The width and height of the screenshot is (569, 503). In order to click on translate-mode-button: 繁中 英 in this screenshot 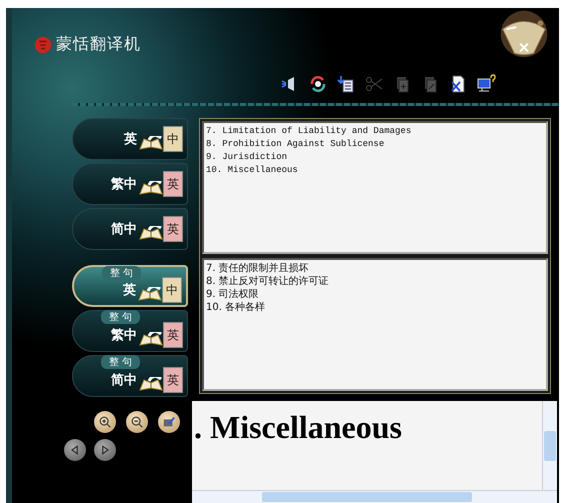, I will do `click(130, 184)`.